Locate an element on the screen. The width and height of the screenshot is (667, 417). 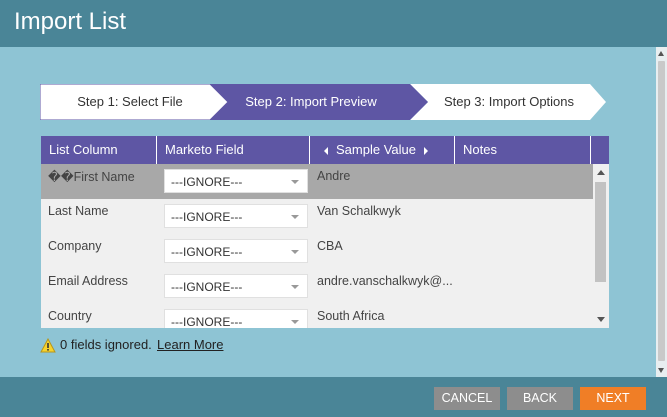
column-header-sample-value: Sample Value is located at coordinates (382, 150).